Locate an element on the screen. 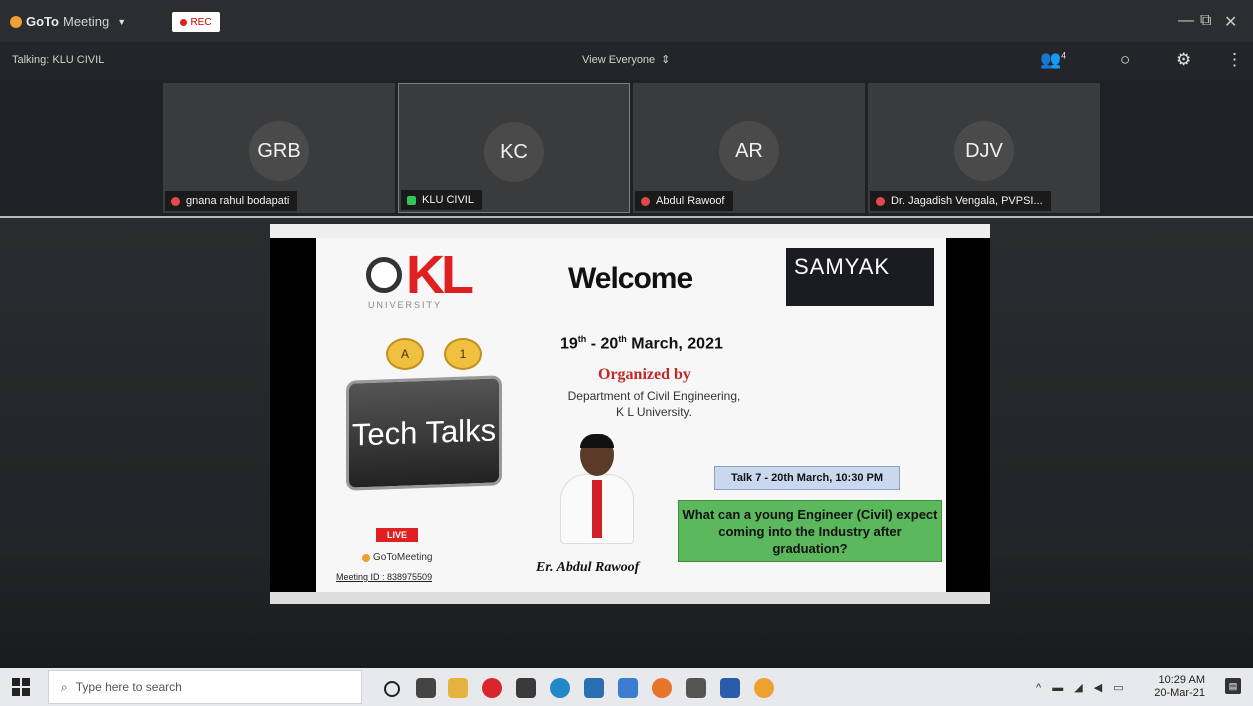  chevron-down-icon: ▼ is located at coordinates (122, 21).